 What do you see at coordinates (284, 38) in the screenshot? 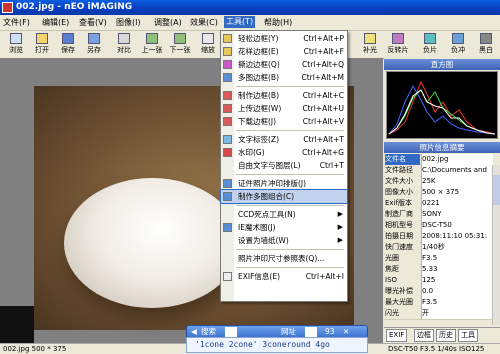
I see `menu-easy-frame: 轻松边框(Y) Ctrl+Alt+P` at bounding box center [284, 38].